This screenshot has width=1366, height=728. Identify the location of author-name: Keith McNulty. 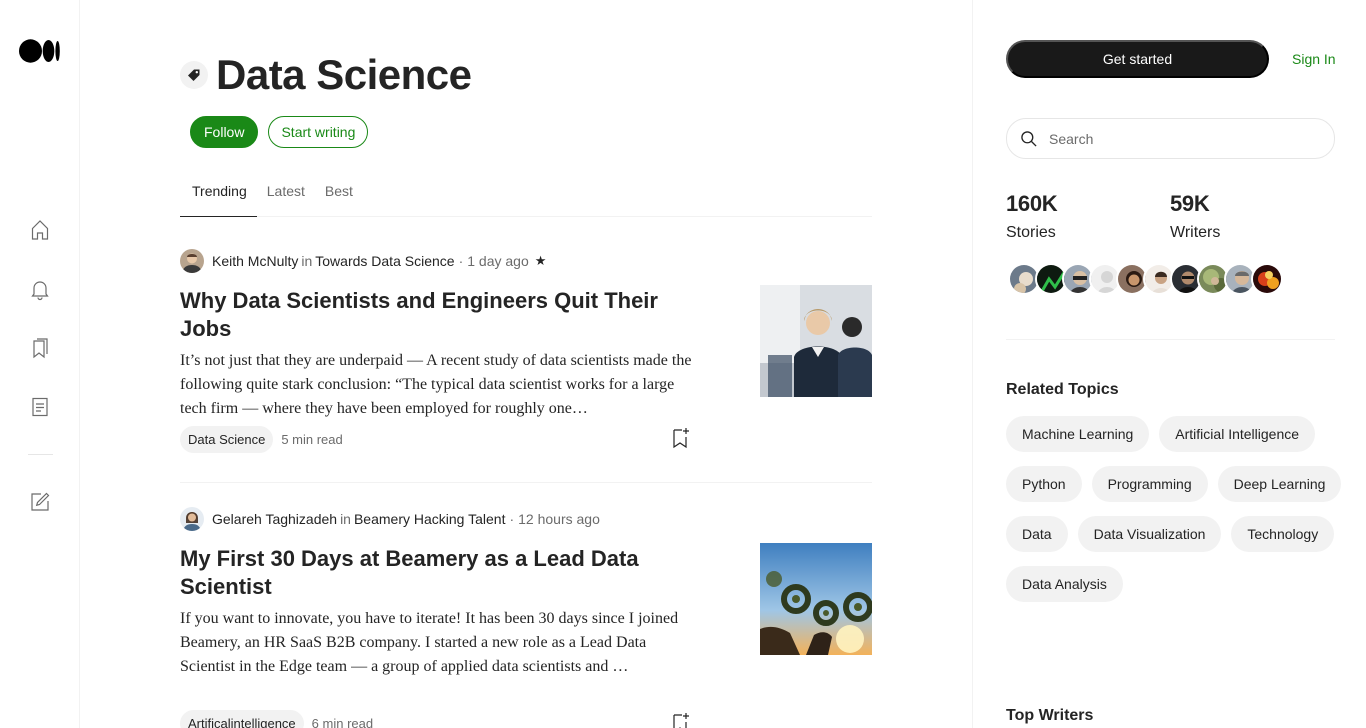
(255, 261).